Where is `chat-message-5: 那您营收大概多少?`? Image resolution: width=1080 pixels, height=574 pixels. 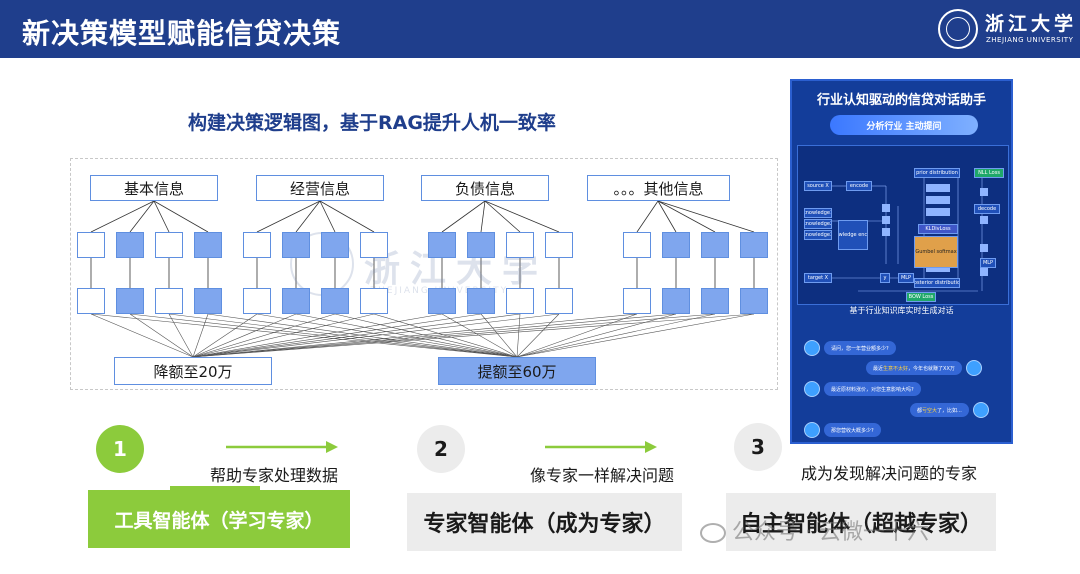 chat-message-5: 那您营收大概多少? is located at coordinates (842, 430).